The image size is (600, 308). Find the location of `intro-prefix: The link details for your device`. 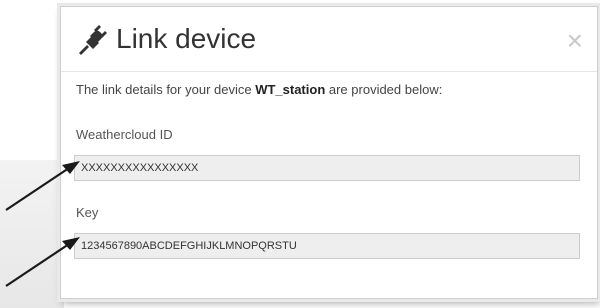

intro-prefix: The link details for your device is located at coordinates (166, 89).